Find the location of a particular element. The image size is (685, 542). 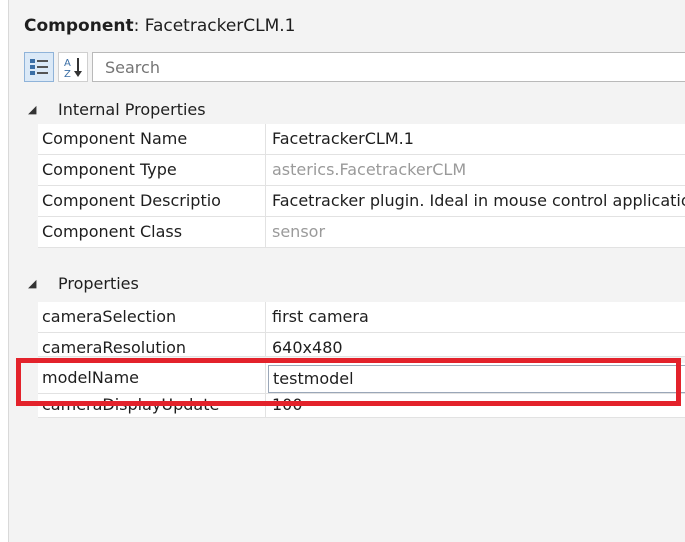

alphabetical-sort-button: A Z is located at coordinates (73, 67).